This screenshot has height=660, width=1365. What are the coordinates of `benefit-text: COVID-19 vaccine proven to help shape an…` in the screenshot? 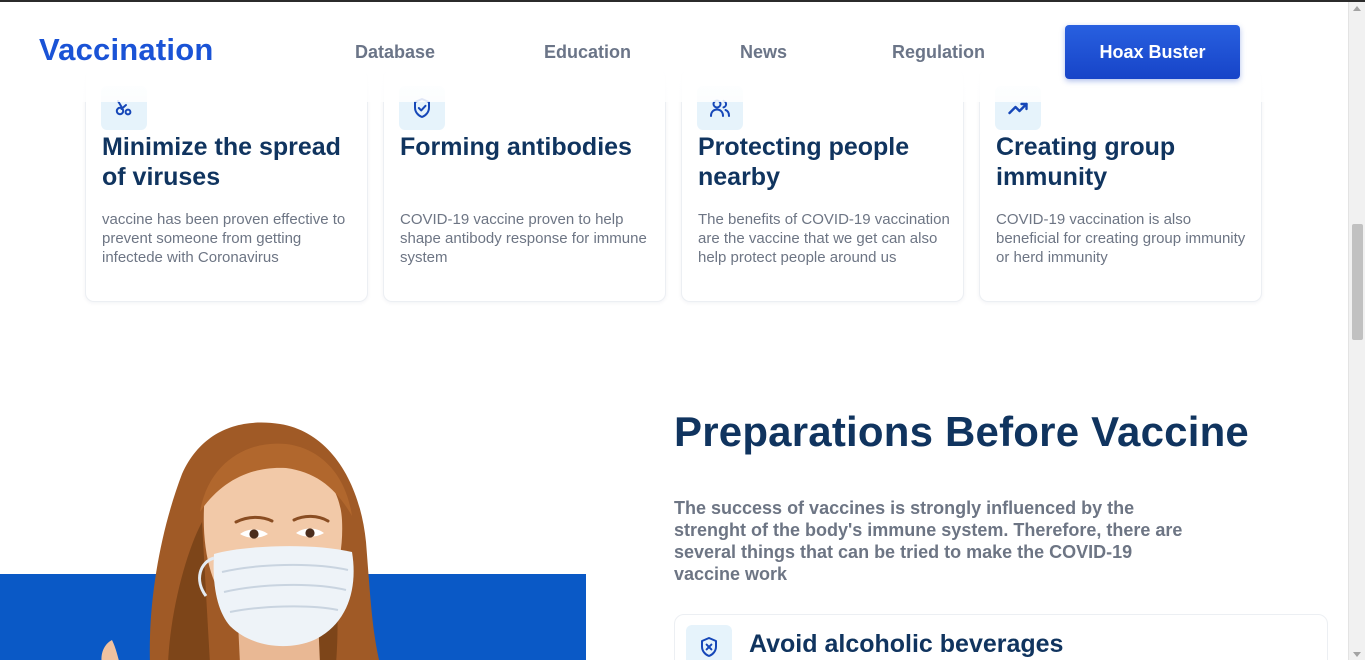 It's located at (523, 238).